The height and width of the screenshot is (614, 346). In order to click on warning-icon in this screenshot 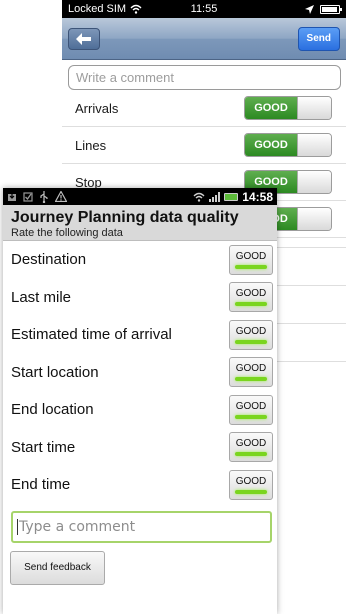, I will do `click(61, 196)`.